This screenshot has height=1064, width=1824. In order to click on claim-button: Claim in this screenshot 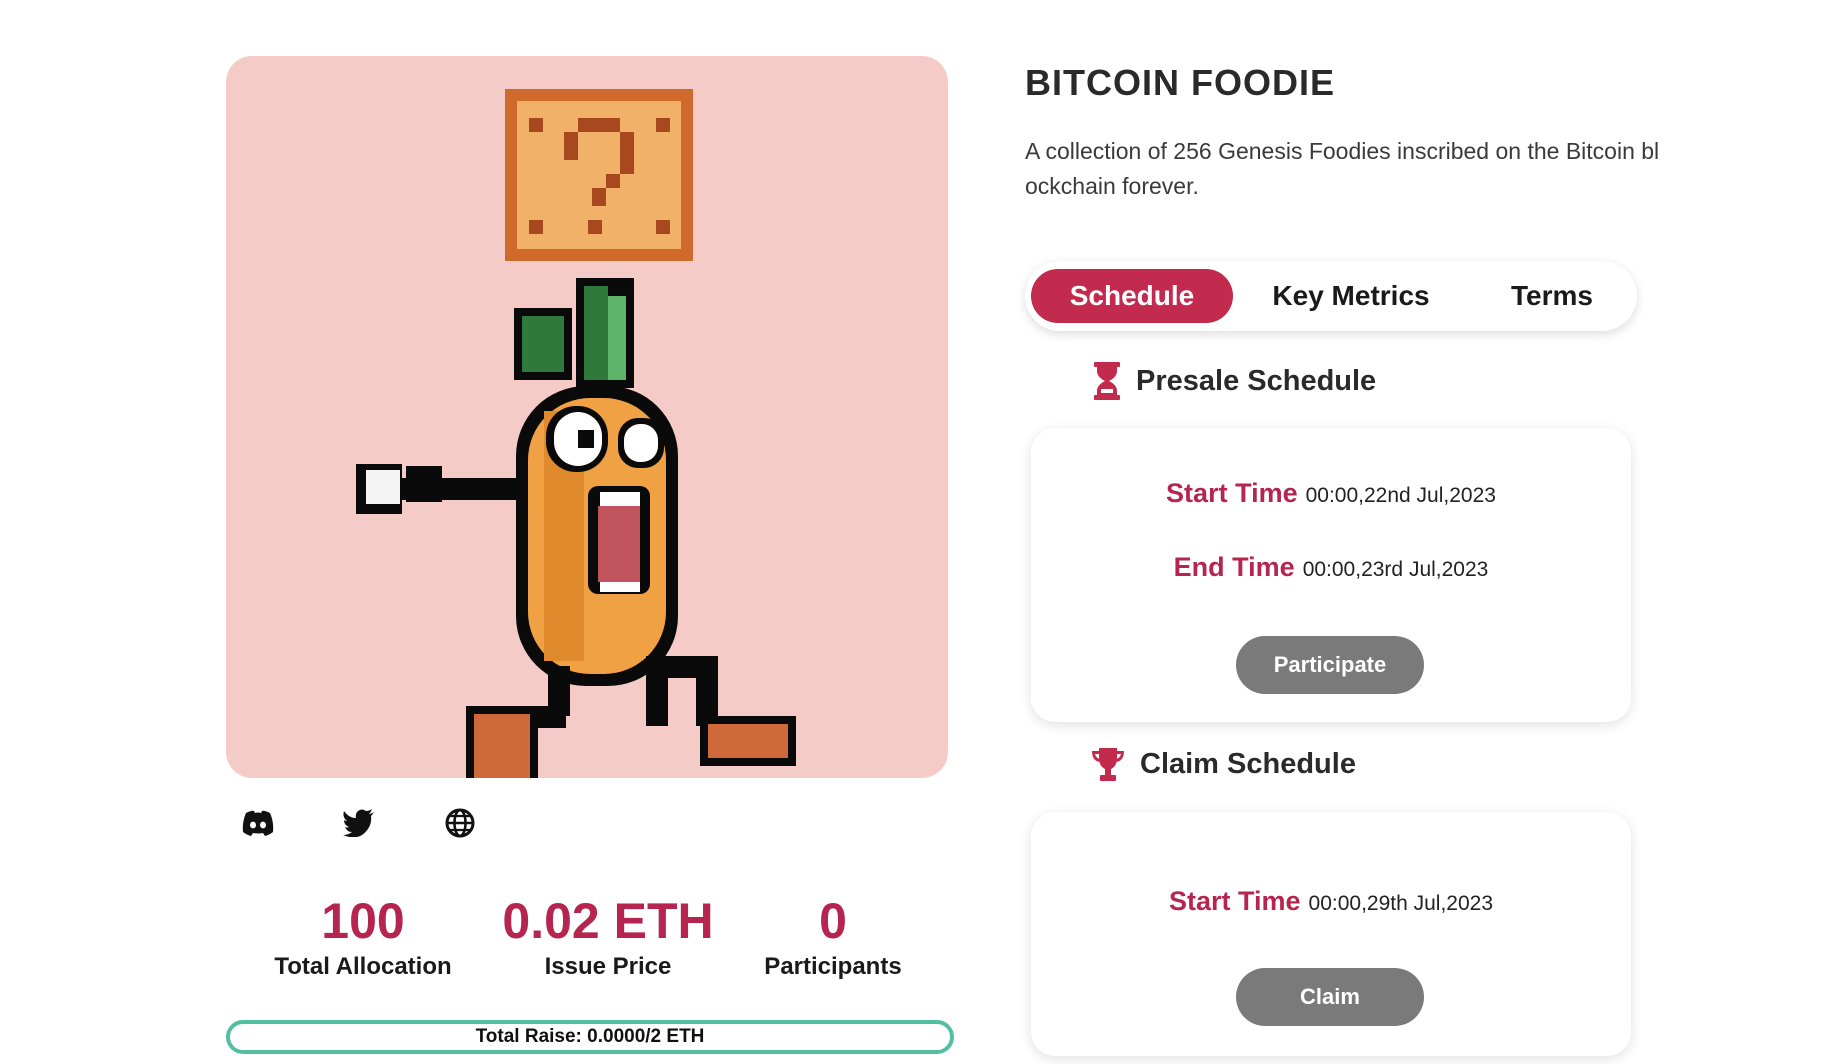, I will do `click(1330, 997)`.